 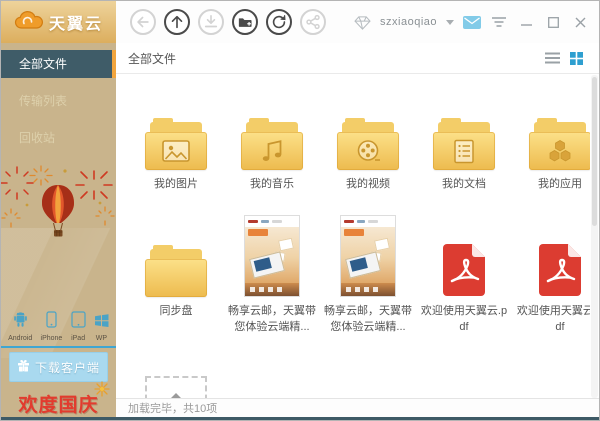 I want to click on user-dropdown-caret-icon, so click(x=450, y=22).